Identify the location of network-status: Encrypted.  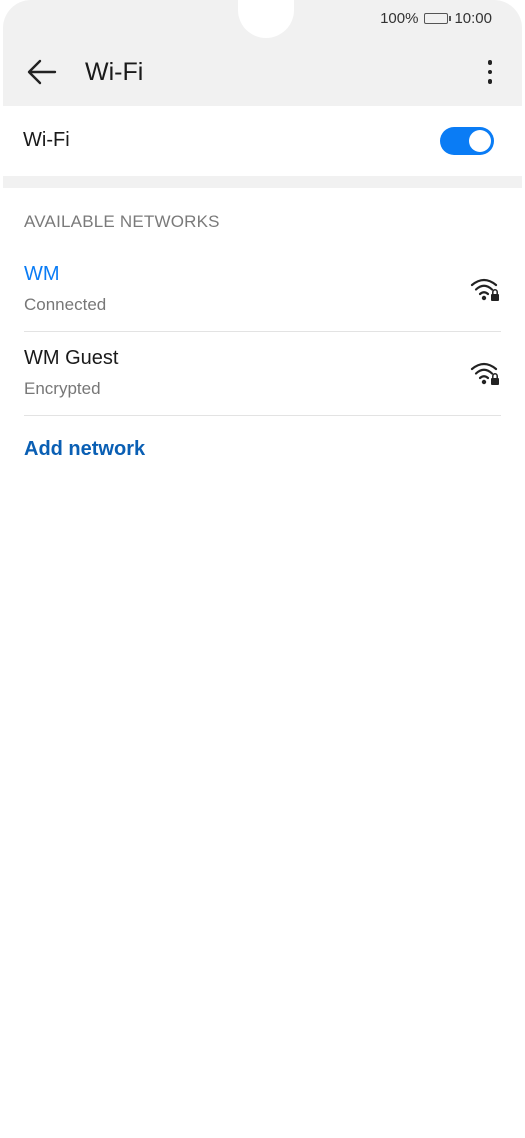
(62, 388).